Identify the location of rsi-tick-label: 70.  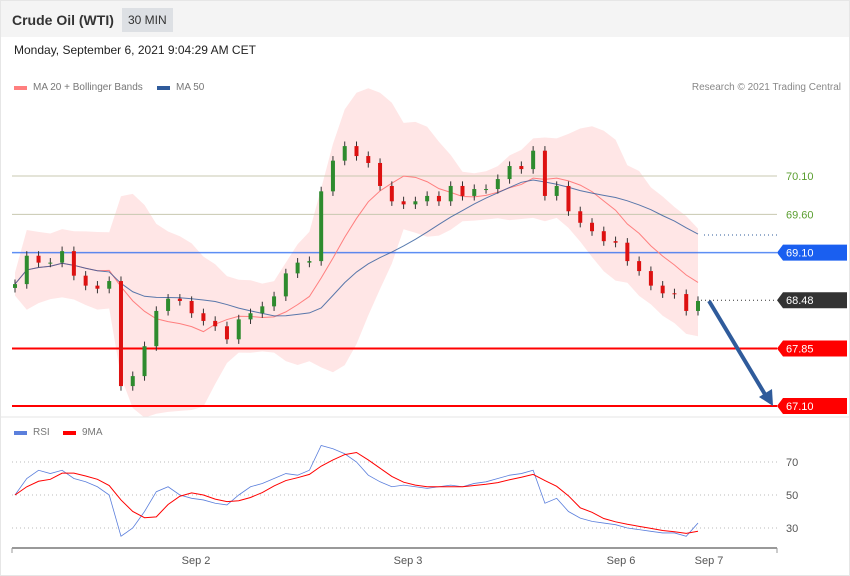
(792, 463).